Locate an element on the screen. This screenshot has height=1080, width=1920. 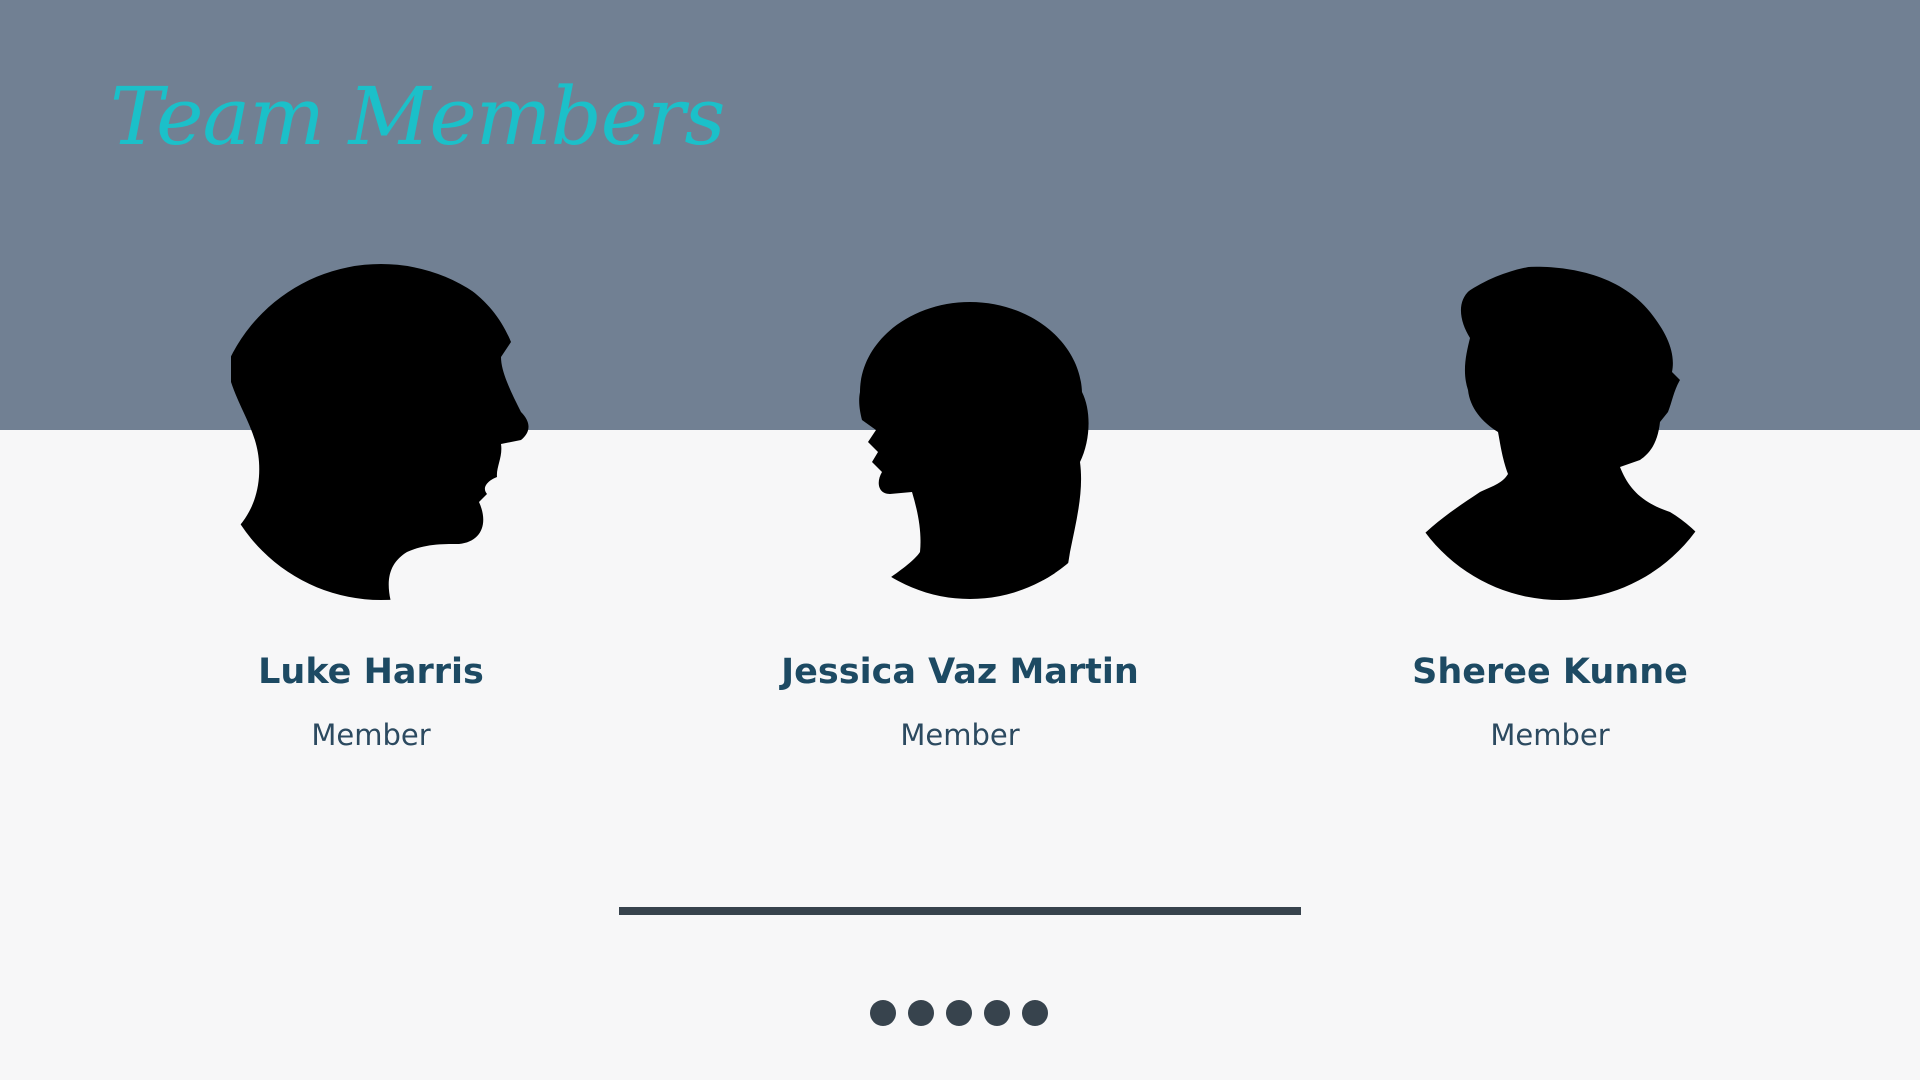
member-card: Luke Harris Member is located at coordinates (371, 522).